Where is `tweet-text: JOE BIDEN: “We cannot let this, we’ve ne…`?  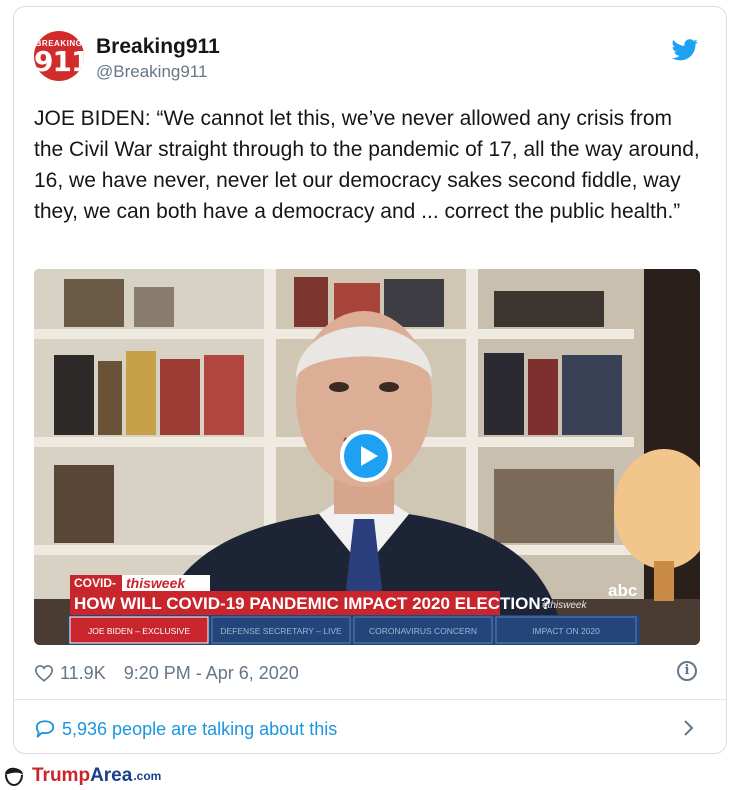 tweet-text: JOE BIDEN: “We cannot let this, we’ve ne… is located at coordinates (367, 165).